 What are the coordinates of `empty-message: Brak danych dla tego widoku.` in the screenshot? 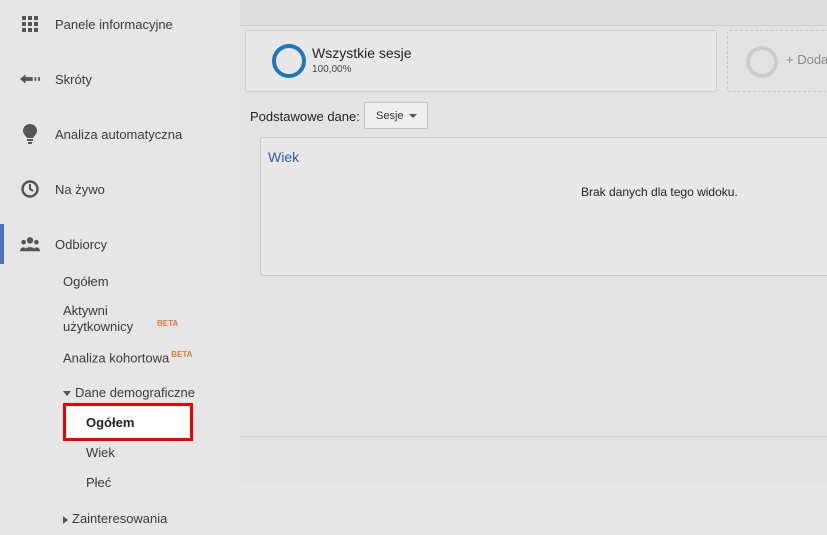 It's located at (659, 192).